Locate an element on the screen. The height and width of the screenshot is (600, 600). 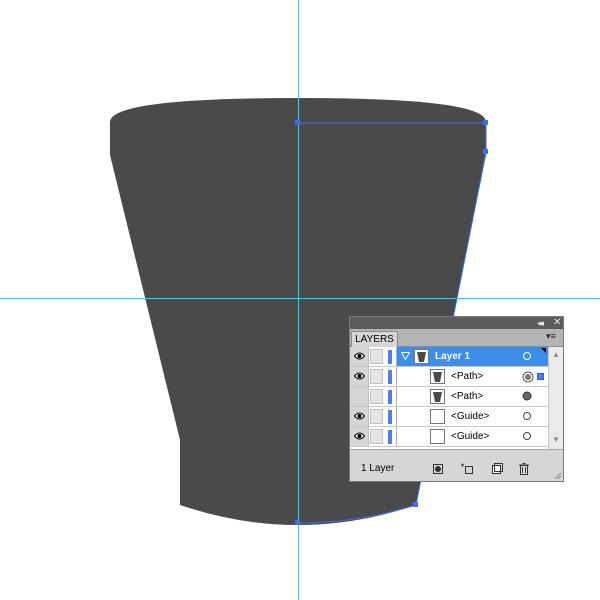
close-panel-button: ✕ is located at coordinates (557, 323).